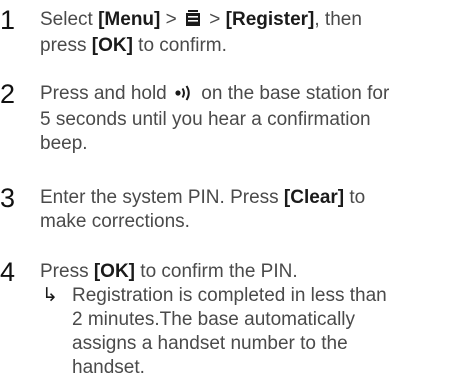  What do you see at coordinates (115, 221) in the screenshot?
I see `step-text: make corrections.` at bounding box center [115, 221].